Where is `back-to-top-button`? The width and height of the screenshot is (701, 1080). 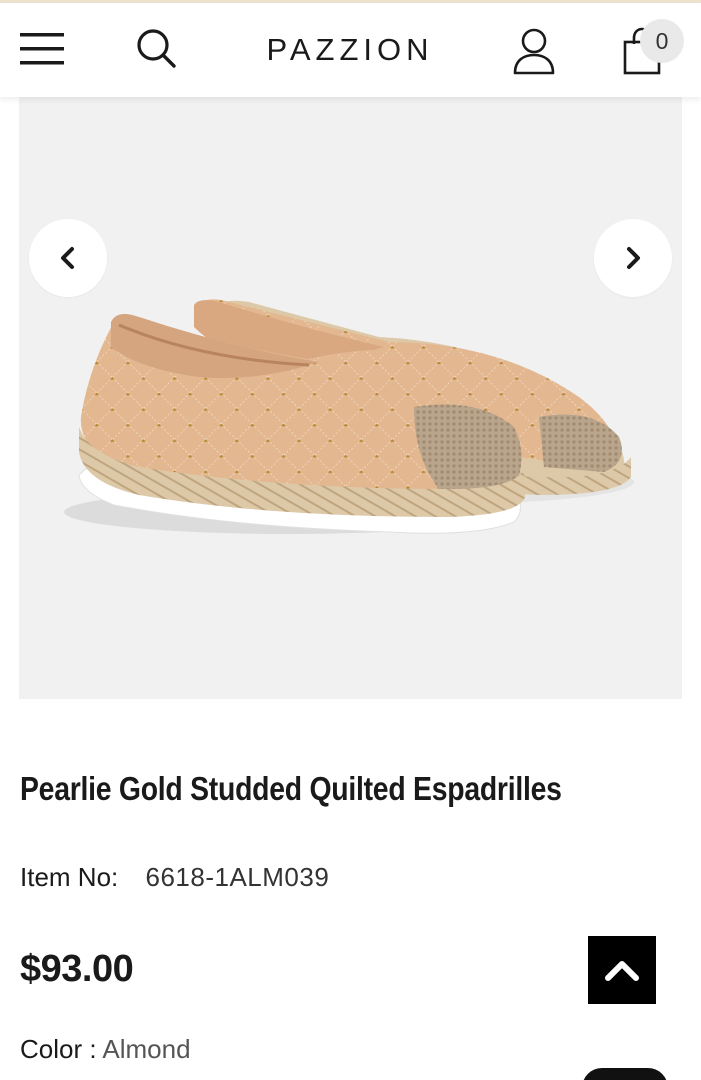
back-to-top-button is located at coordinates (622, 970).